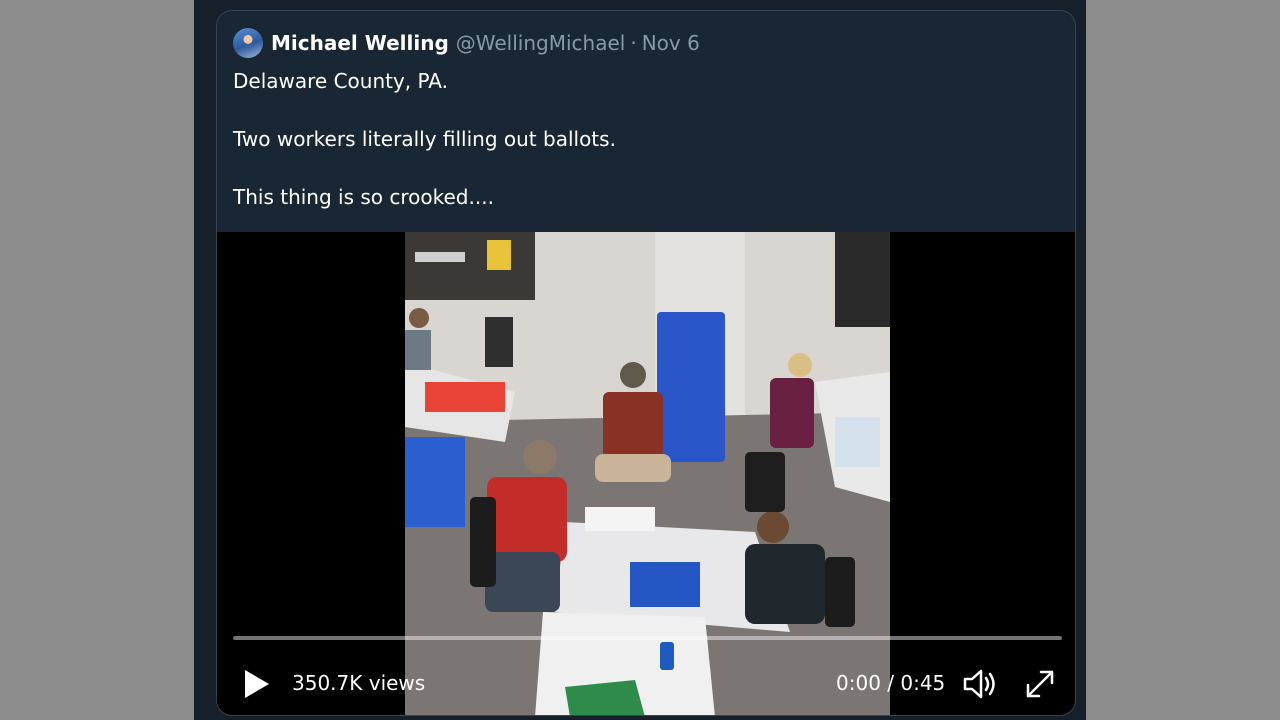 The image size is (1280, 720). I want to click on play-button, so click(256, 684).